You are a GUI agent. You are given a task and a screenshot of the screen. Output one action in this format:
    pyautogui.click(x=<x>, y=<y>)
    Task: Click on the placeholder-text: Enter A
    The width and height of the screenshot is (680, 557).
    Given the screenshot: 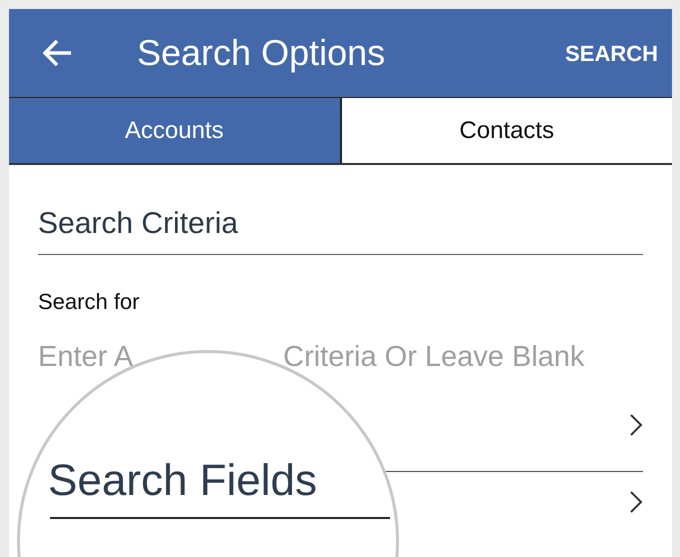 What is the action you would take?
    pyautogui.click(x=86, y=357)
    